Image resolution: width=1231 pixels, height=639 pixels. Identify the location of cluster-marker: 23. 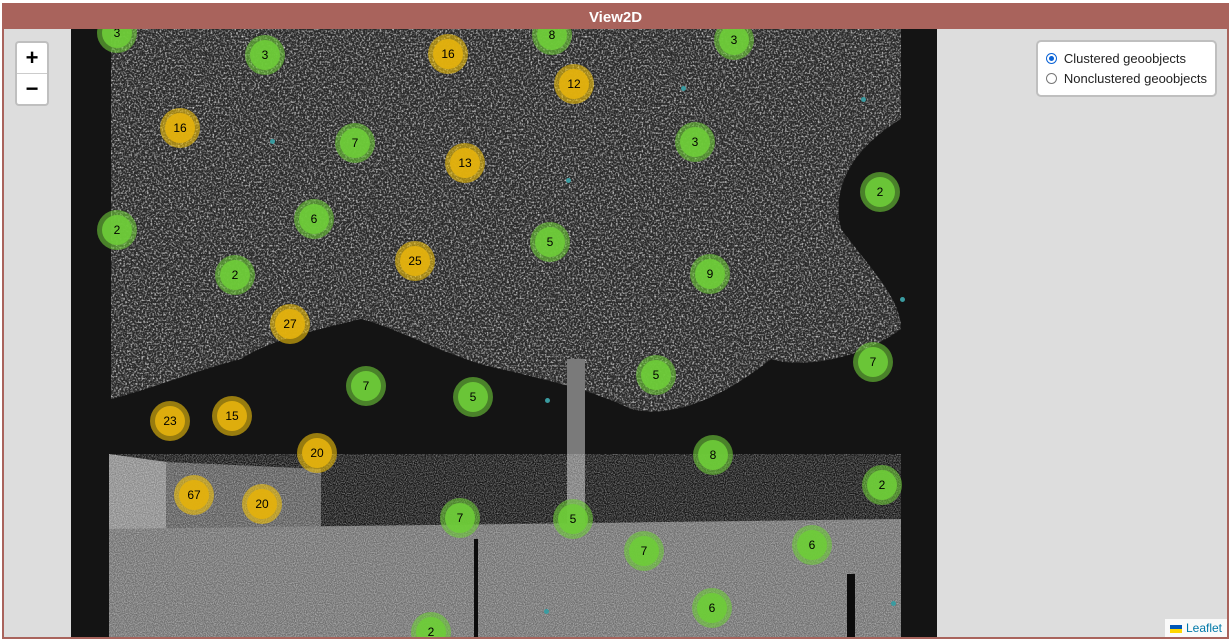
(170, 421).